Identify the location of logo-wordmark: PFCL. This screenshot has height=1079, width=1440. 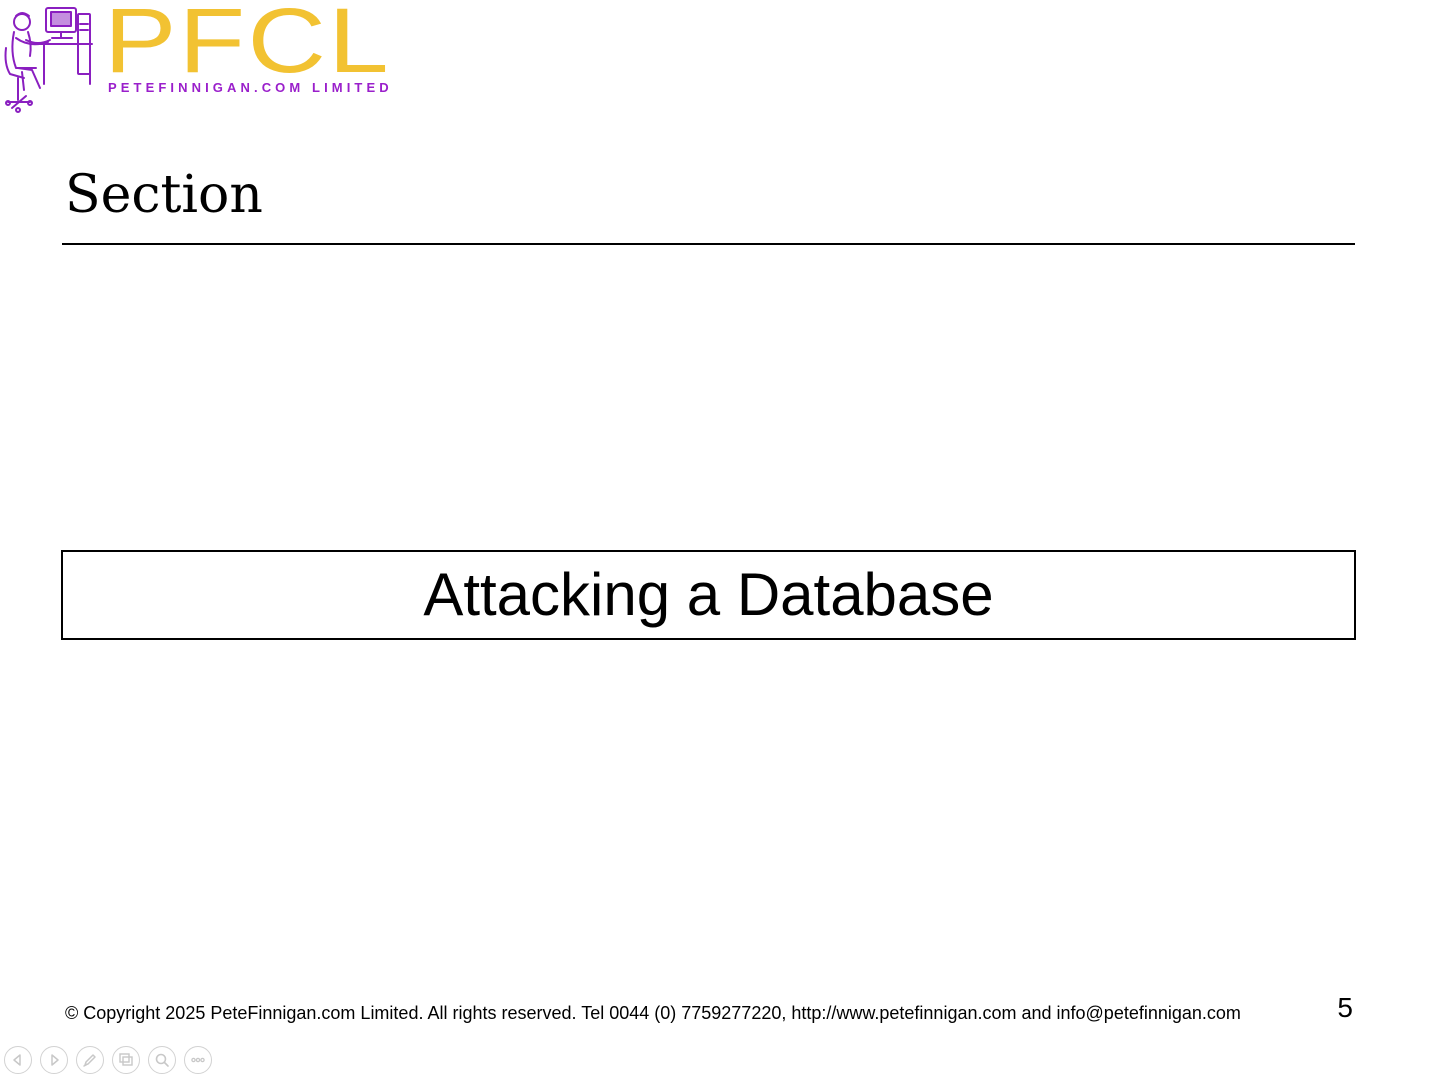
(247, 46).